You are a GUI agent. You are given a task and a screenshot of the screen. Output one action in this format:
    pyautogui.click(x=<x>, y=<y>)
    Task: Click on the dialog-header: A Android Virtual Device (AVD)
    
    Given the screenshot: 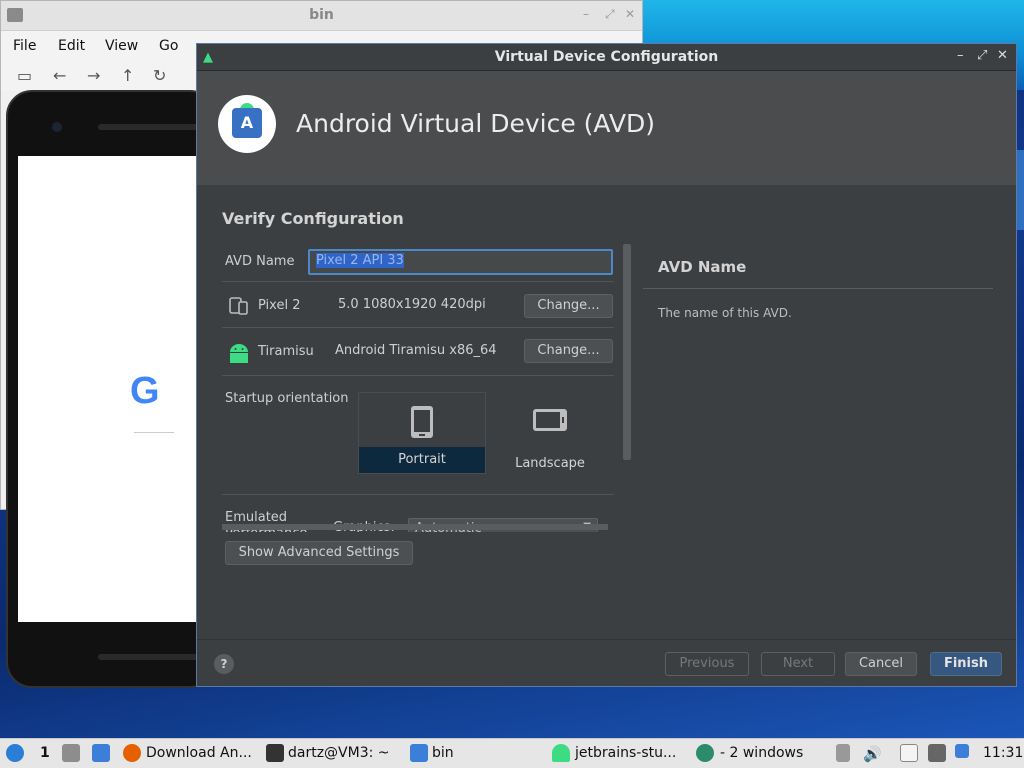 What is the action you would take?
    pyautogui.click(x=606, y=128)
    